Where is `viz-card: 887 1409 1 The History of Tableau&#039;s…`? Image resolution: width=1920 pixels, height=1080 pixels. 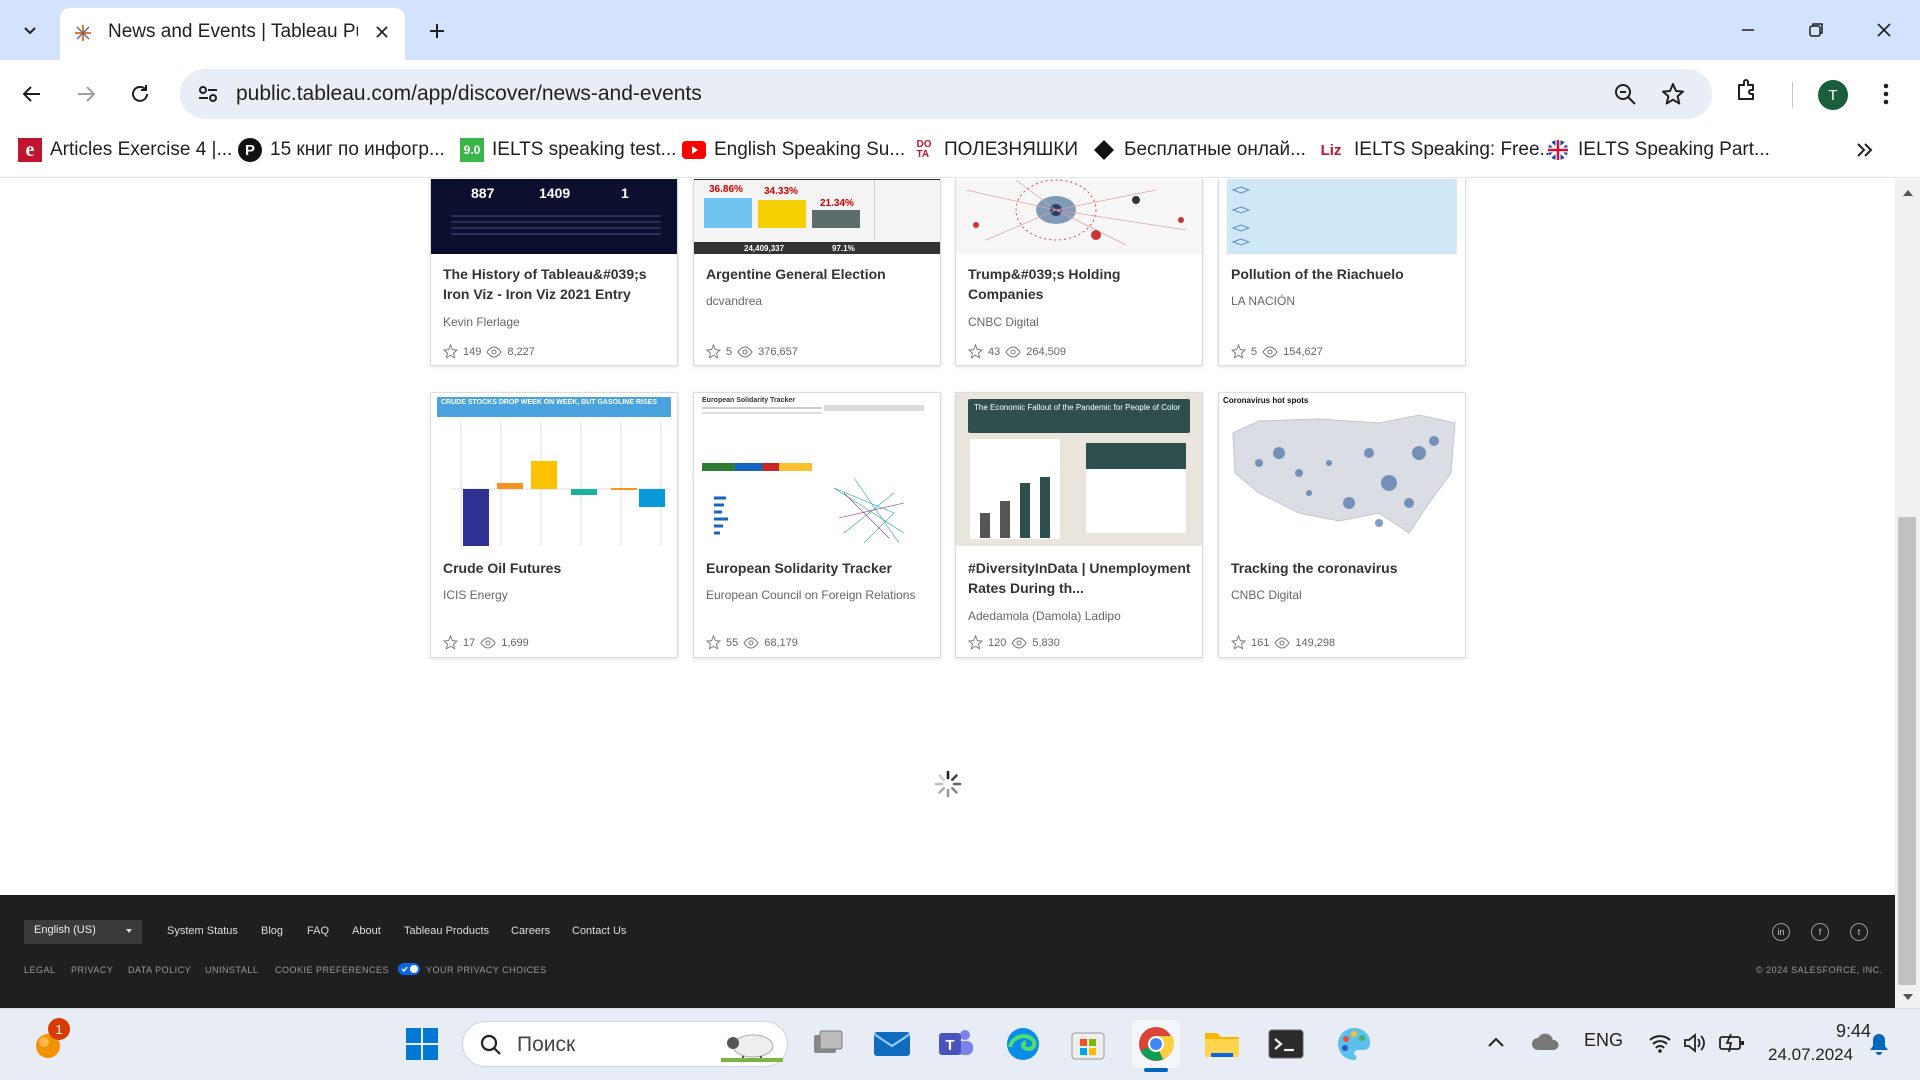
viz-card: 887 1409 1 The History of Tableau&#039;s… is located at coordinates (554, 272).